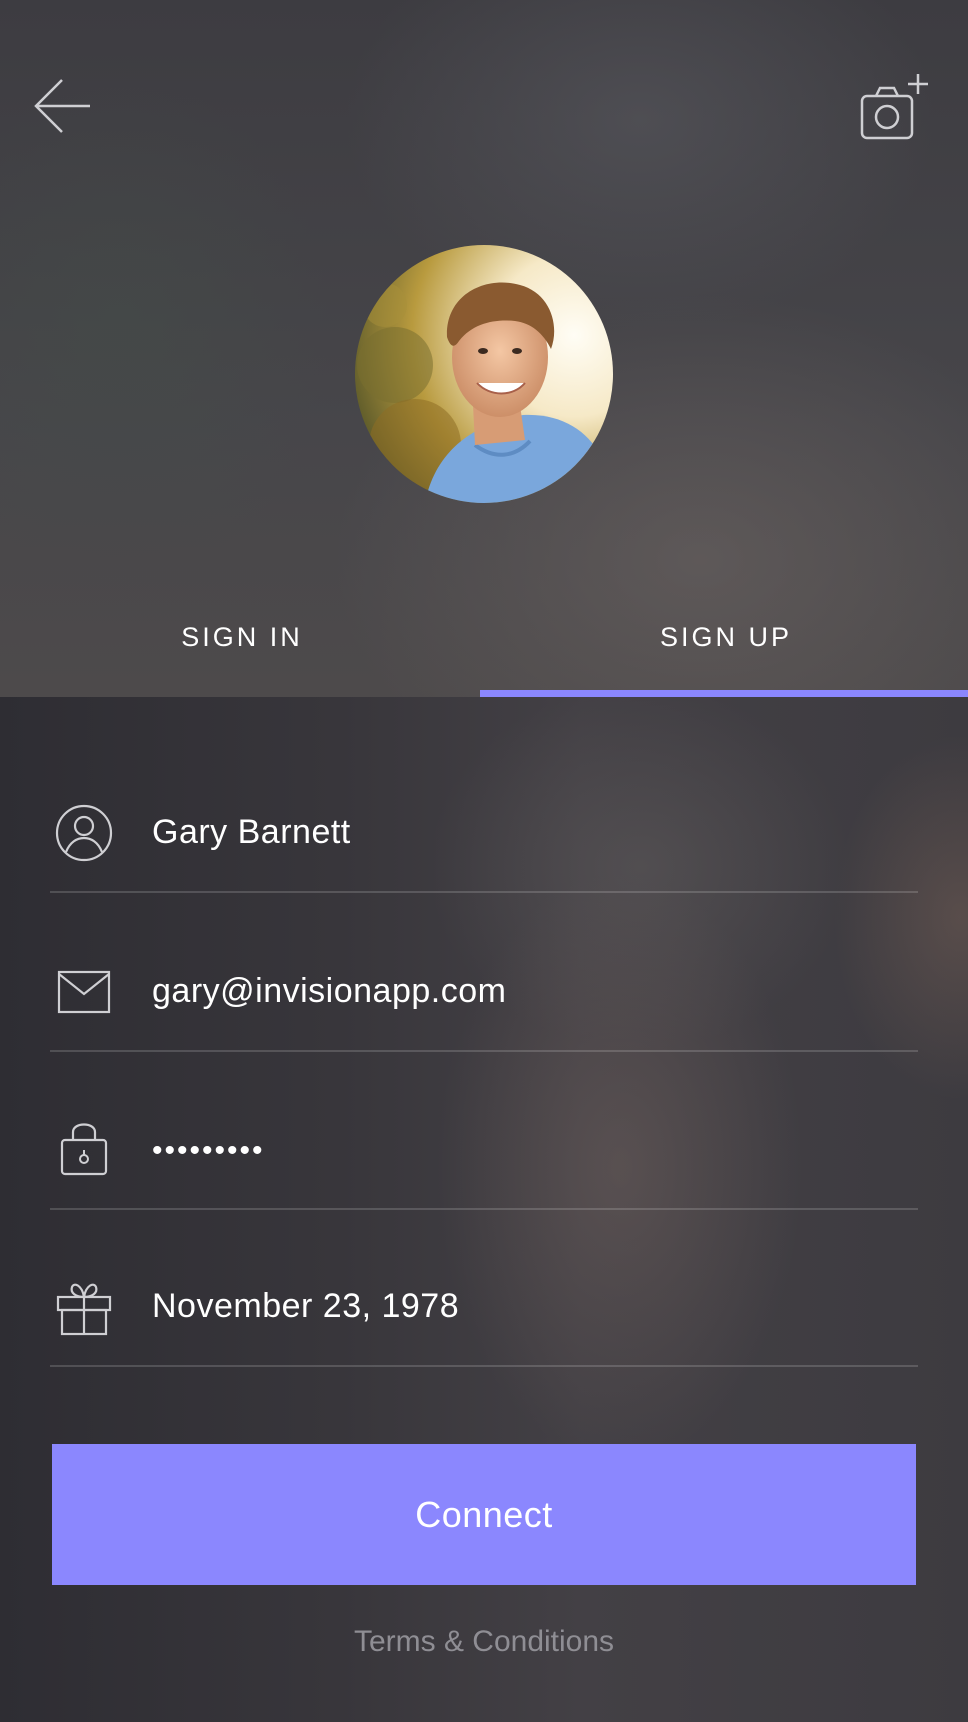  I want to click on birthday-field, so click(484, 1287).